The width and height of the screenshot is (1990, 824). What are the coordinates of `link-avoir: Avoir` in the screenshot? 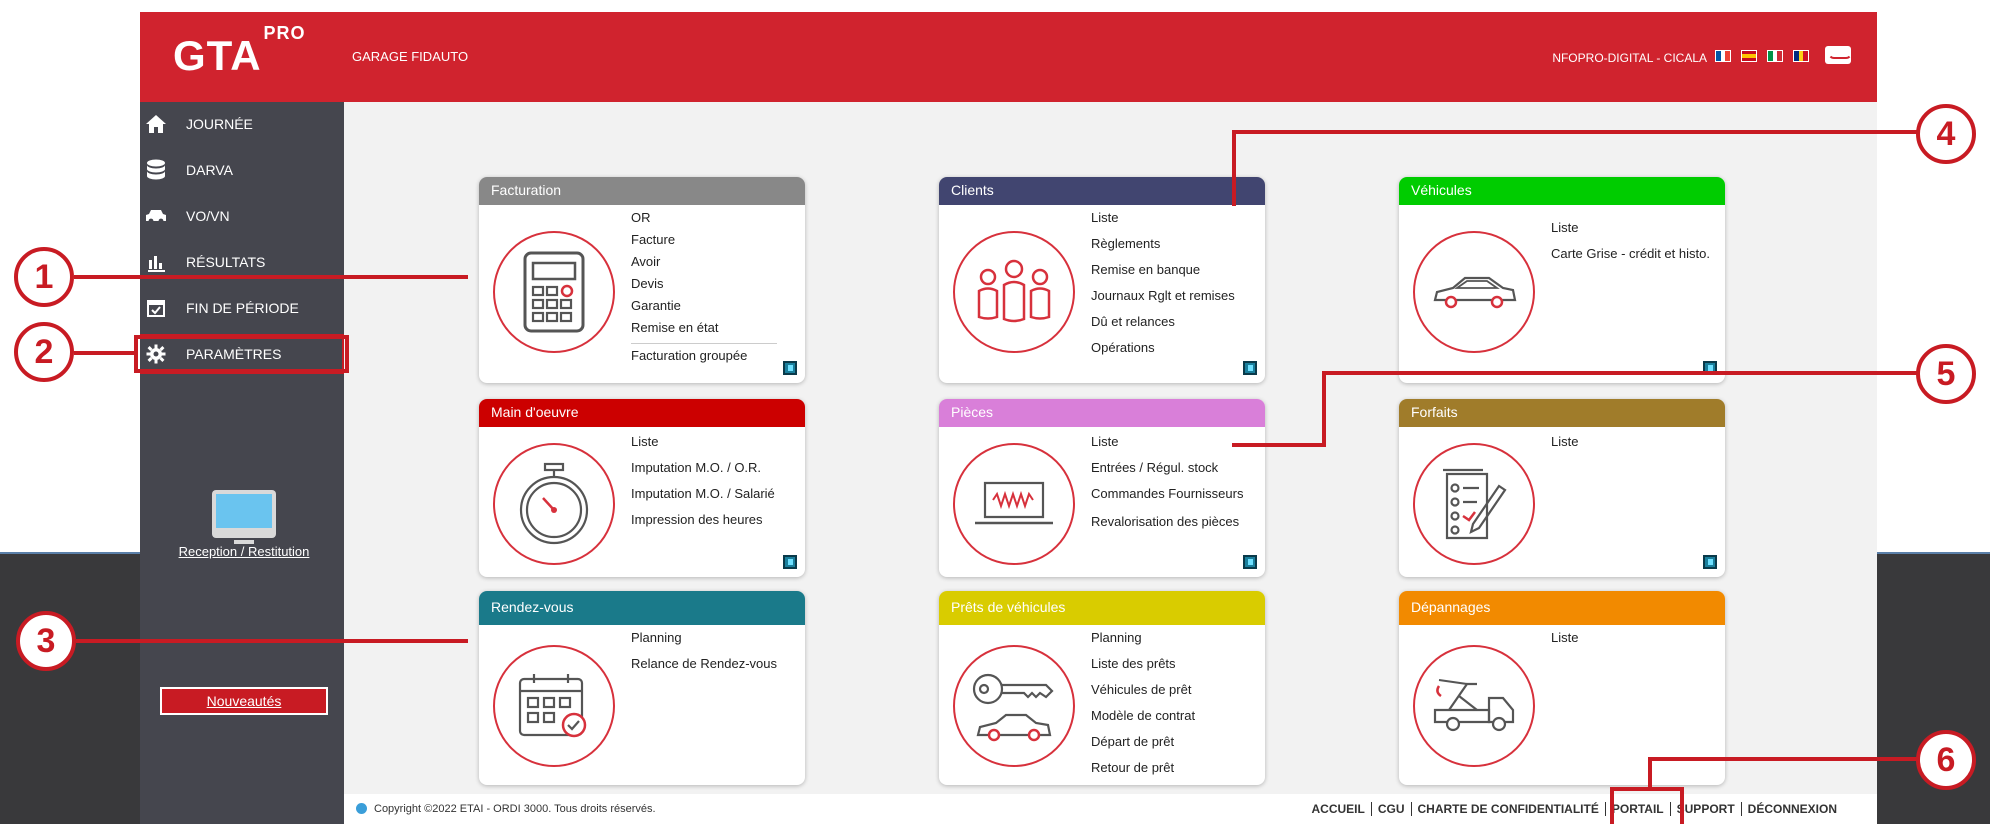 It's located at (704, 262).